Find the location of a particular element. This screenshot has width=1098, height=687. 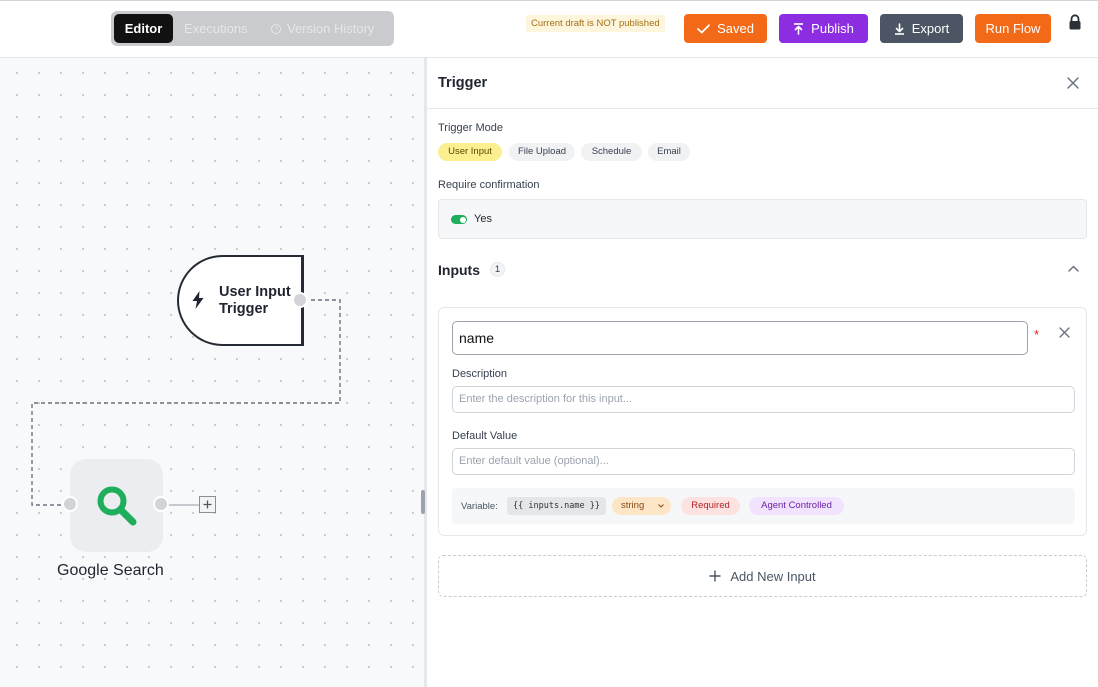

trigger-node-title-line1: User Input is located at coordinates (255, 292).